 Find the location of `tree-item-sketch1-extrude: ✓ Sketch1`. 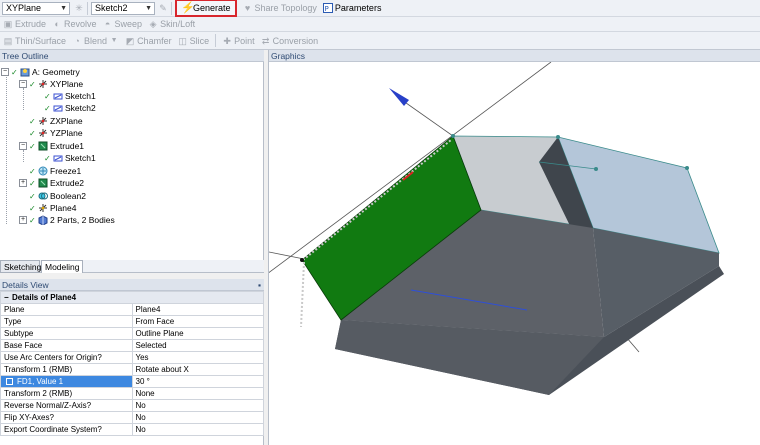

tree-item-sketch1-extrude: ✓ Sketch1 is located at coordinates (70, 158).